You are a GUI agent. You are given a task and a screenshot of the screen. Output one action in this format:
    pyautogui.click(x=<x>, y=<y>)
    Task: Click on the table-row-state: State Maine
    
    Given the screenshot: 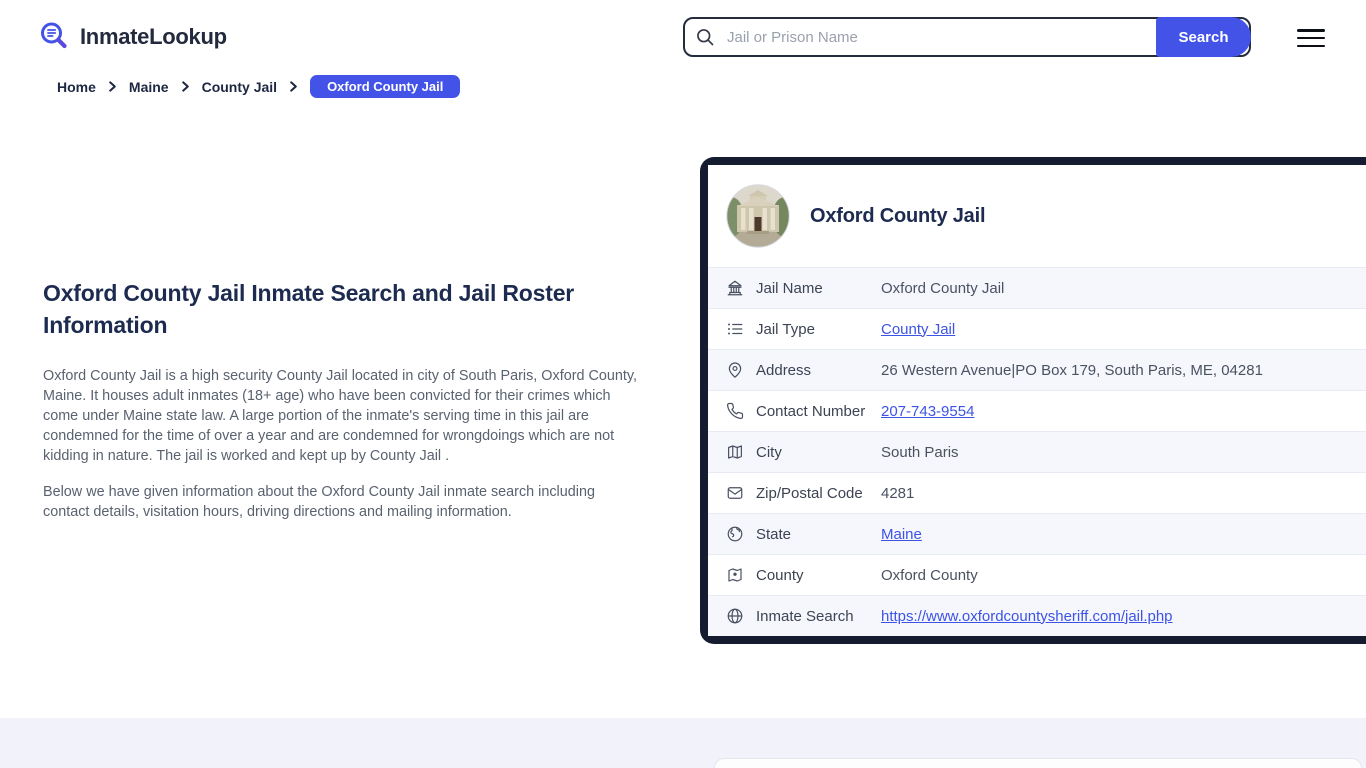 What is the action you would take?
    pyautogui.click(x=1037, y=533)
    